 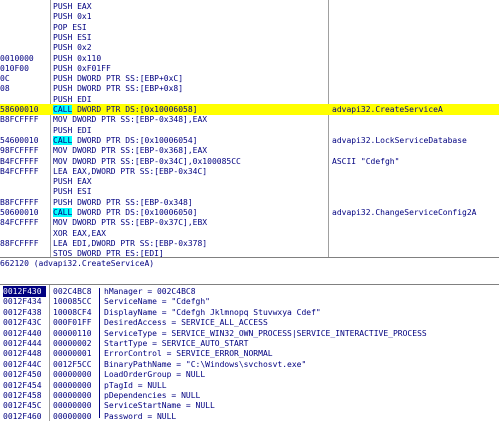 I want to click on stack-address: 0012F438, so click(x=22, y=312).